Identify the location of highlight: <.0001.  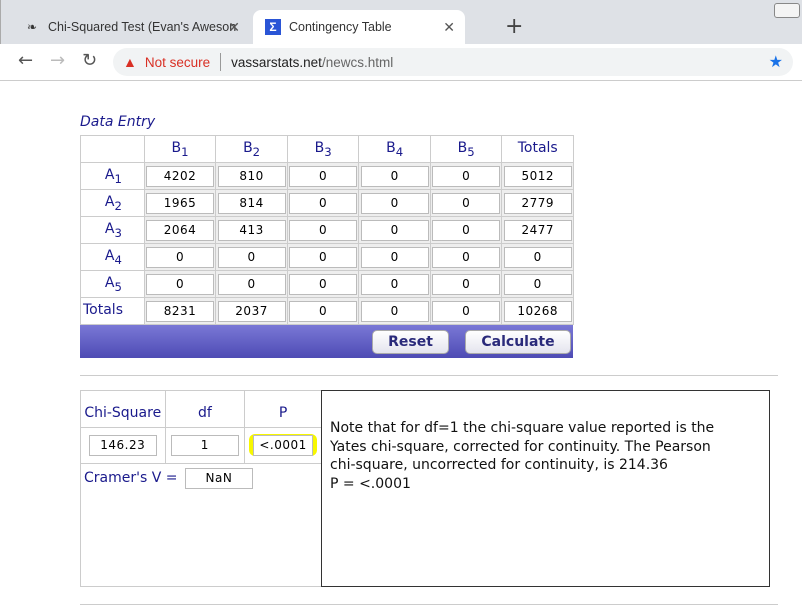
(283, 445).